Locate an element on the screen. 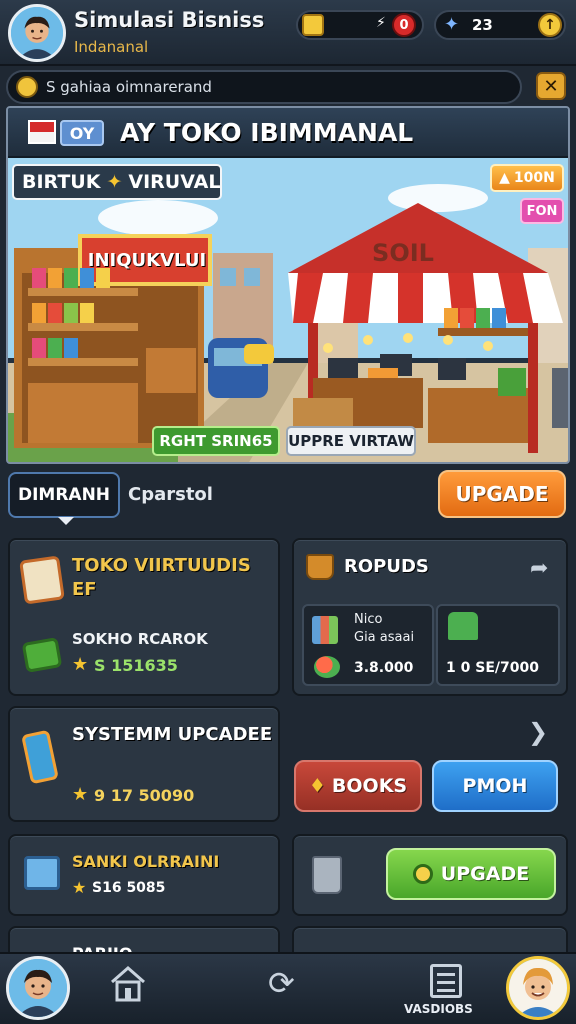  flag-icon is located at coordinates (42, 132).